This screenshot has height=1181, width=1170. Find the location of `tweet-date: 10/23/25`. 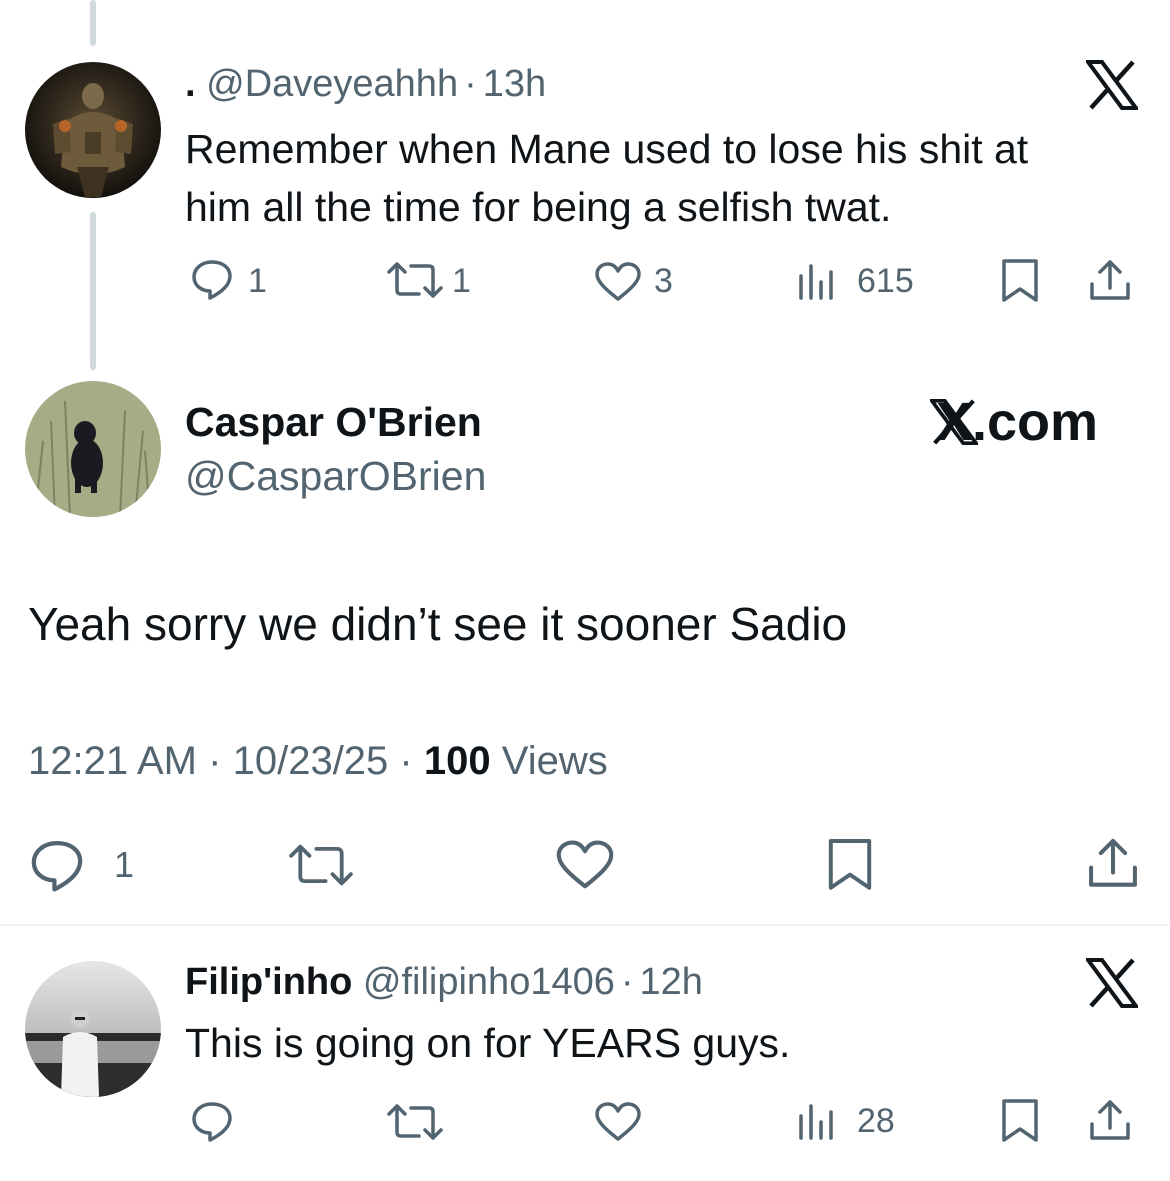

tweet-date: 10/23/25 is located at coordinates (311, 761).